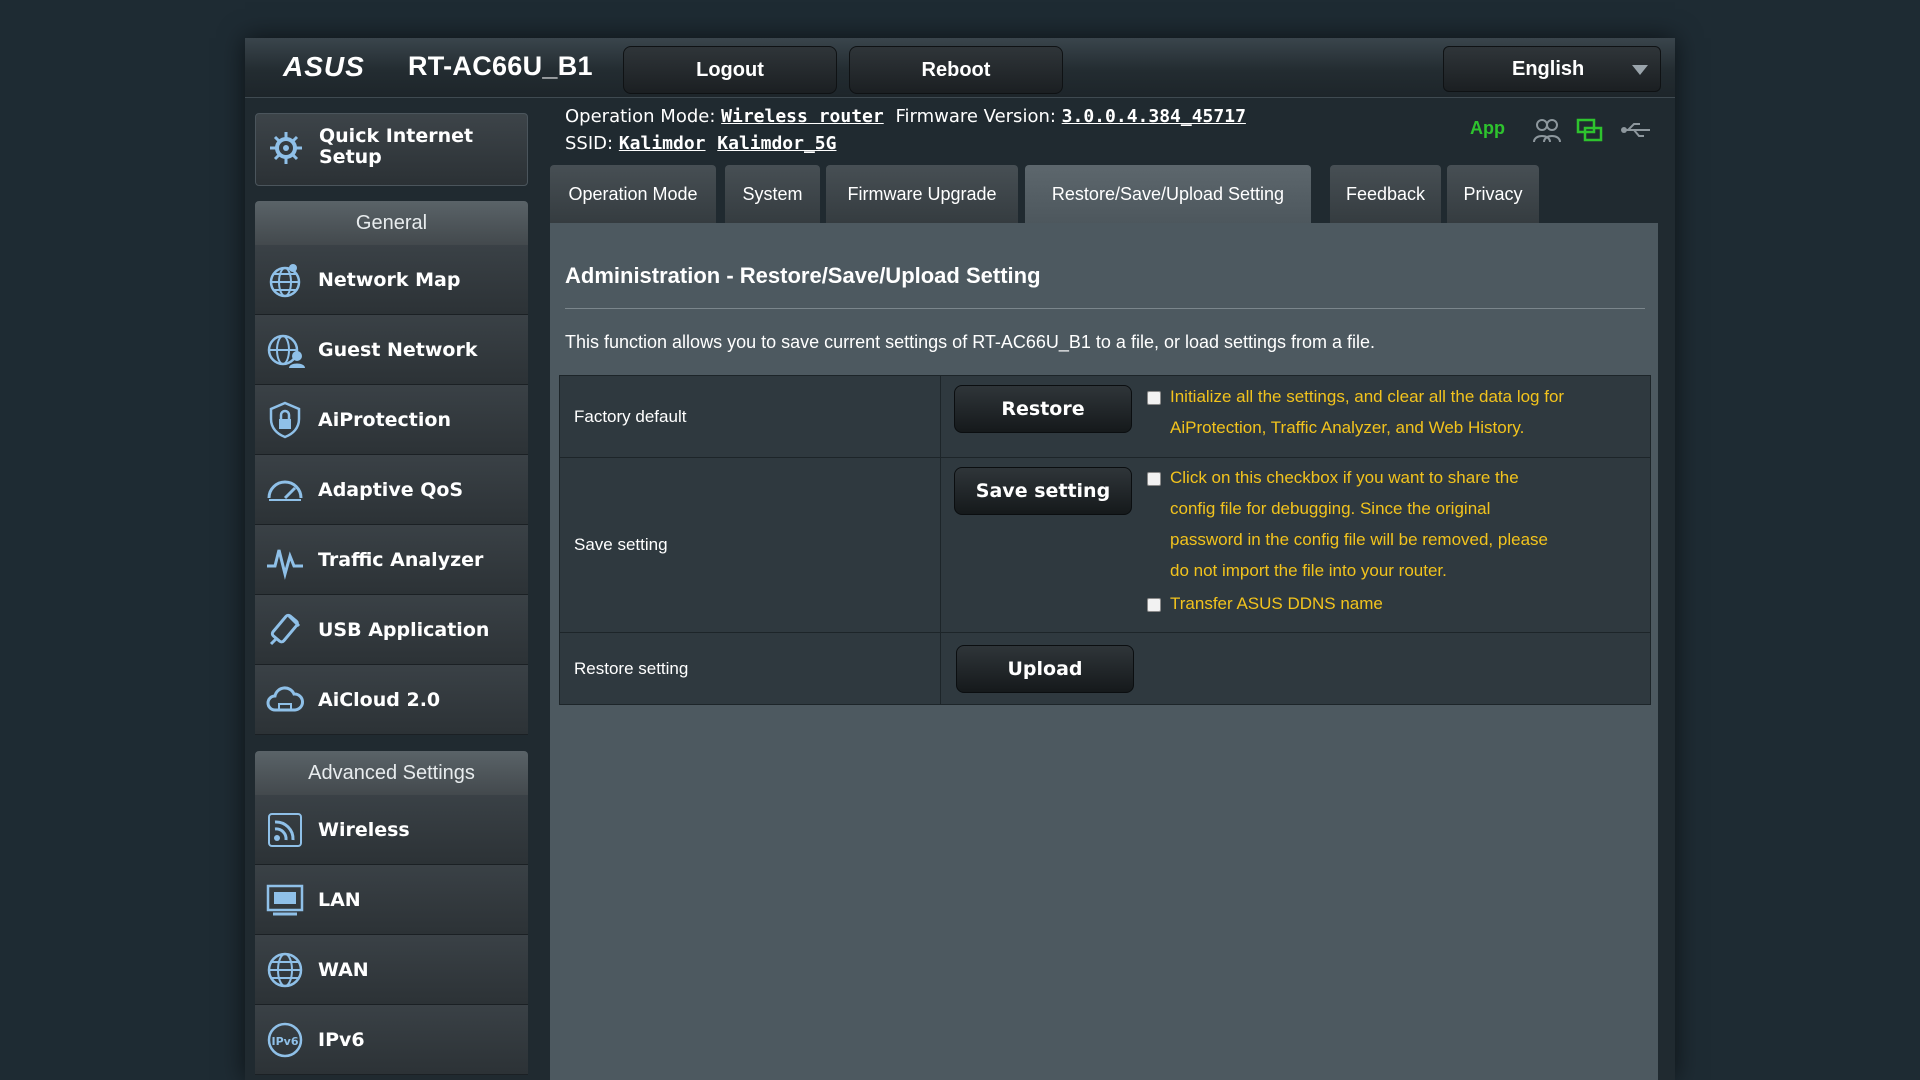  What do you see at coordinates (956, 70) in the screenshot?
I see `reboot-button: Reboot` at bounding box center [956, 70].